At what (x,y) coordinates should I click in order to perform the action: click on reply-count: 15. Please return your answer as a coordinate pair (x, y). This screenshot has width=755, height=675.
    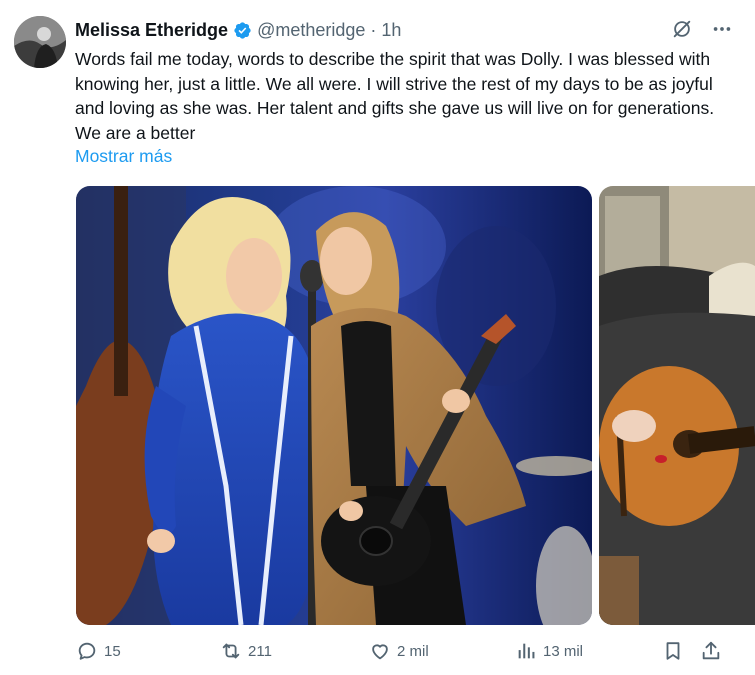
    Looking at the image, I should click on (112, 651).